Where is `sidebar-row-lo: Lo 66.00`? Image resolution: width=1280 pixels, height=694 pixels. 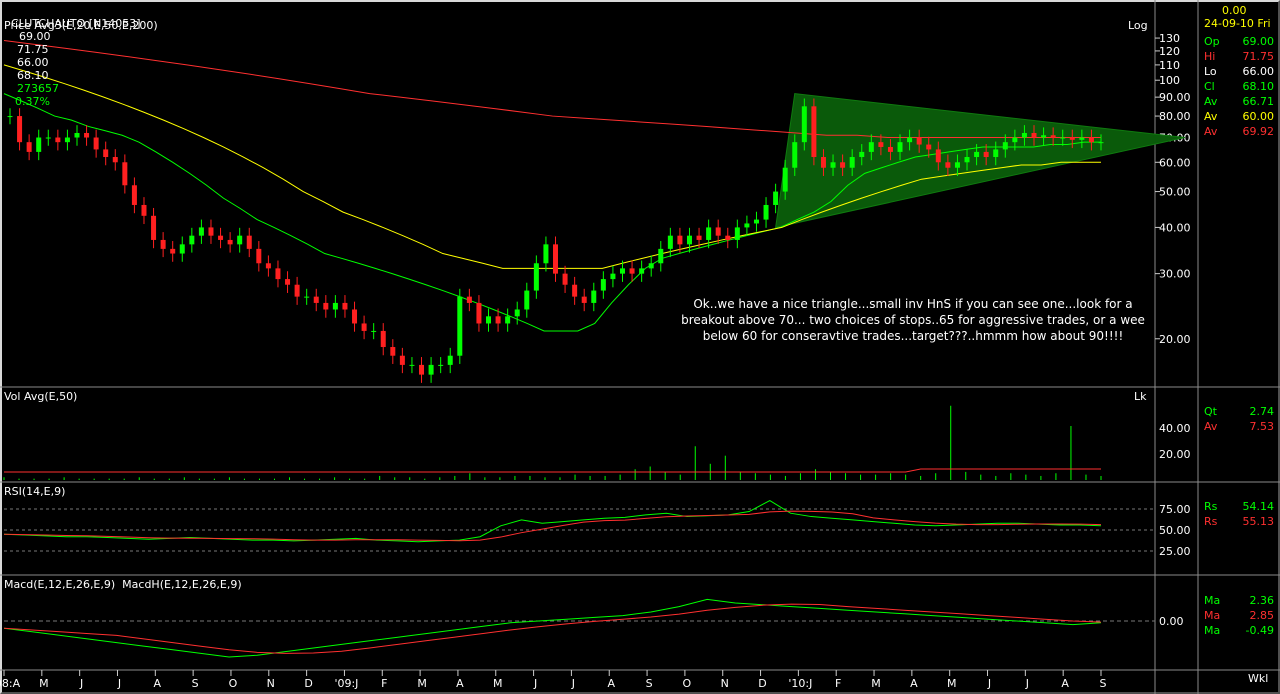 sidebar-row-lo: Lo 66.00 is located at coordinates (1239, 72).